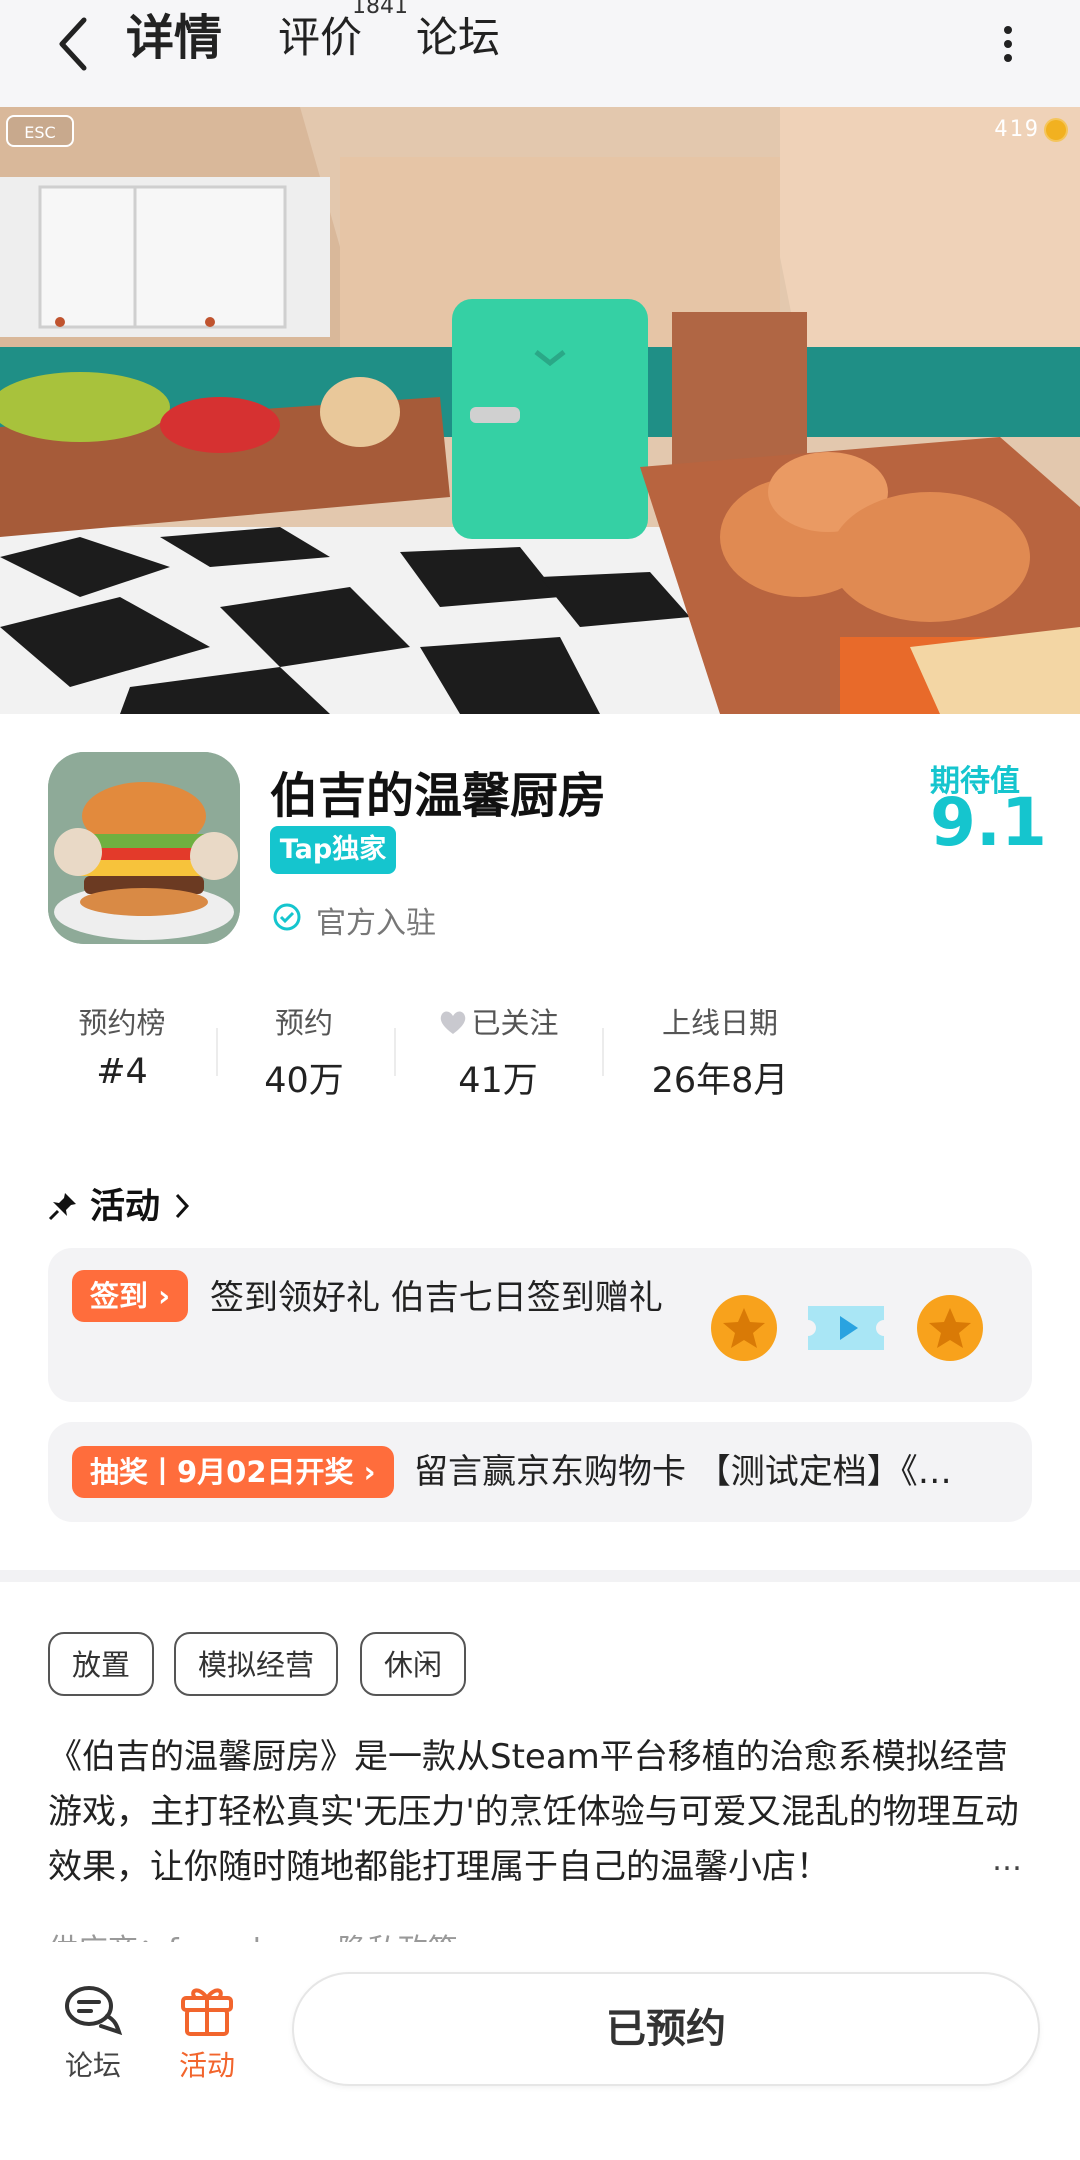  I want to click on tag-simulation: 模拟经营, so click(256, 1664).